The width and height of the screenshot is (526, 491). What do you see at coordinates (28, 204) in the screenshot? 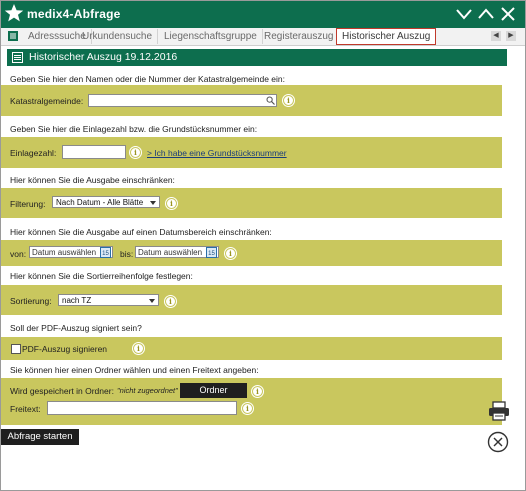
I see `filter-label: Filterung:` at bounding box center [28, 204].